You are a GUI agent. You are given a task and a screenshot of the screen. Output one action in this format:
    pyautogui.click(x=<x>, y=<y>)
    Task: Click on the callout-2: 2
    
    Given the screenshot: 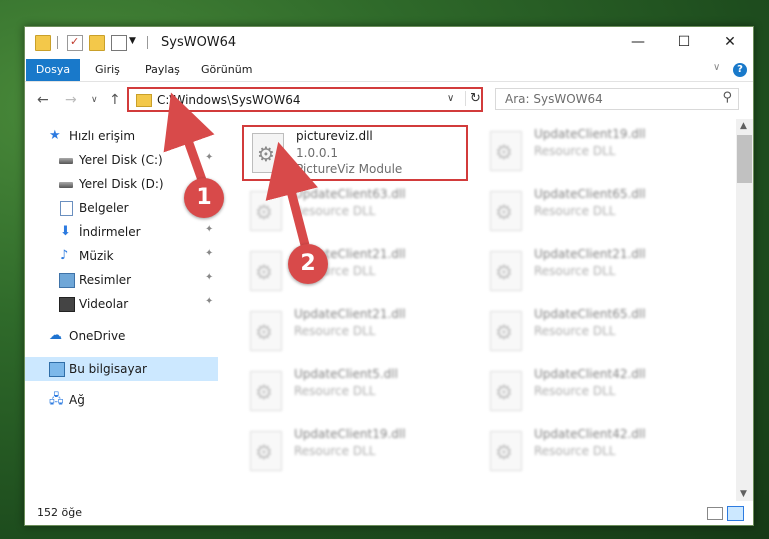 What is the action you would take?
    pyautogui.click(x=308, y=264)
    